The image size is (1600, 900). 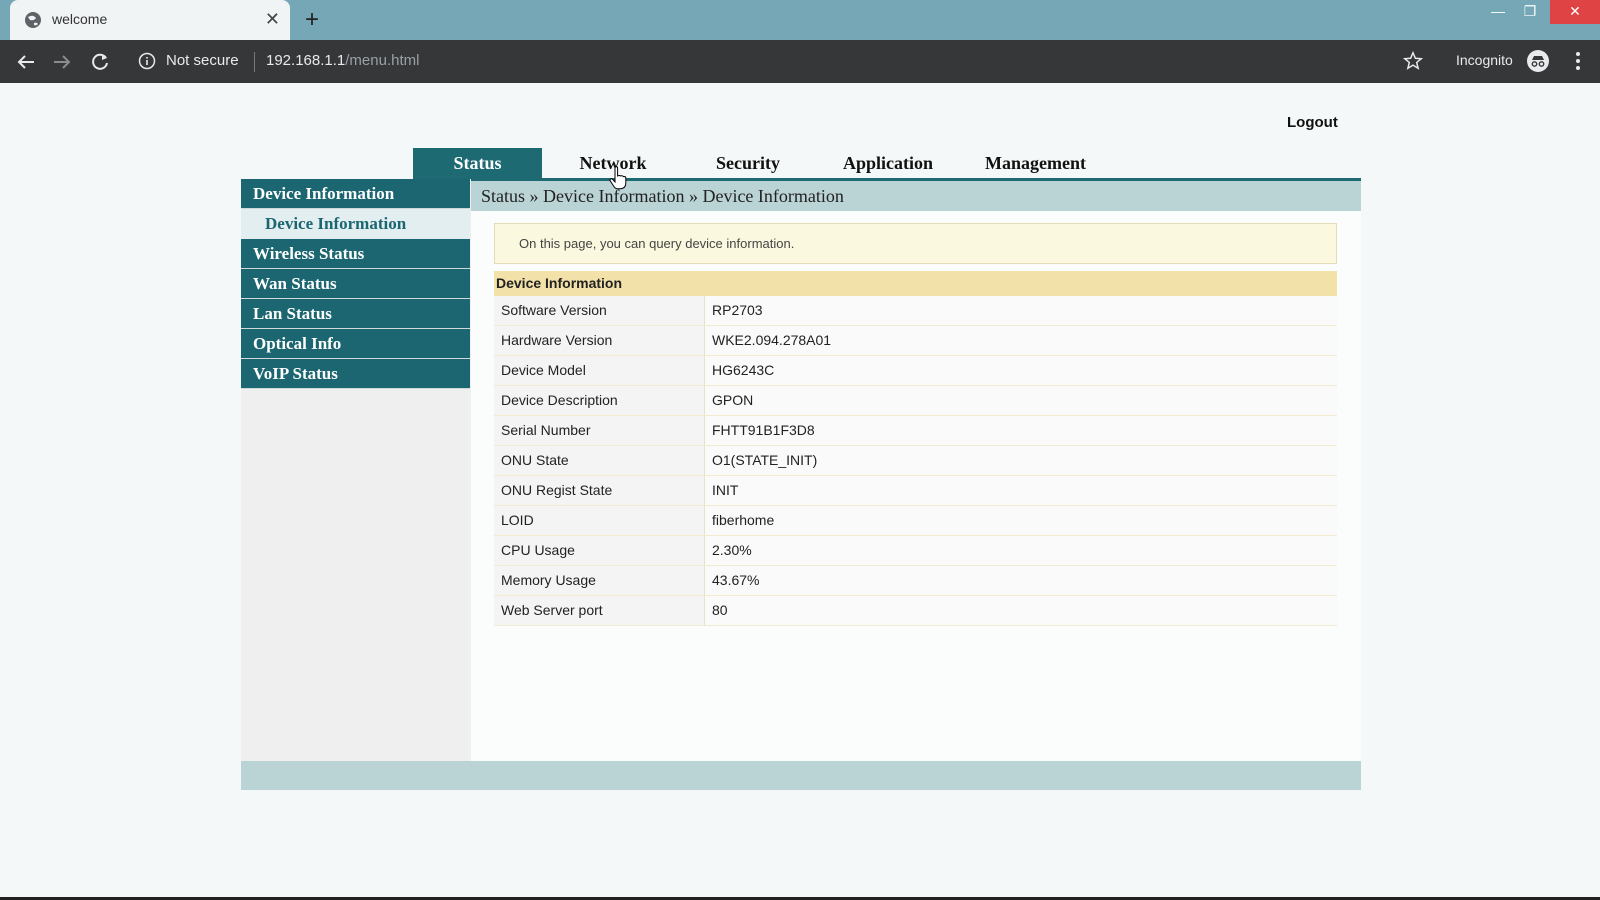 I want to click on row-value: 43.67%, so click(x=1021, y=580).